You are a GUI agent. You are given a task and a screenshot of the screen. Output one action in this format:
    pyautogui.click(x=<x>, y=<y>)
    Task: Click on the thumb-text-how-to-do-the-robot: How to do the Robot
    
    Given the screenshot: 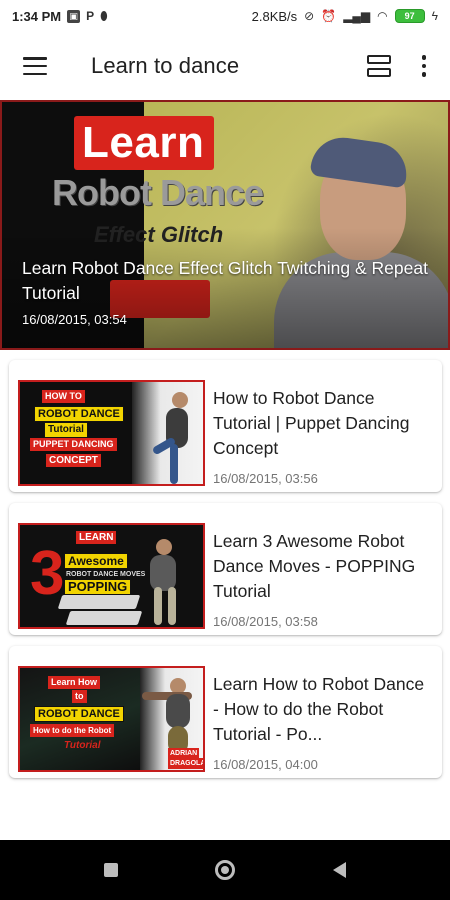 What is the action you would take?
    pyautogui.click(x=72, y=730)
    